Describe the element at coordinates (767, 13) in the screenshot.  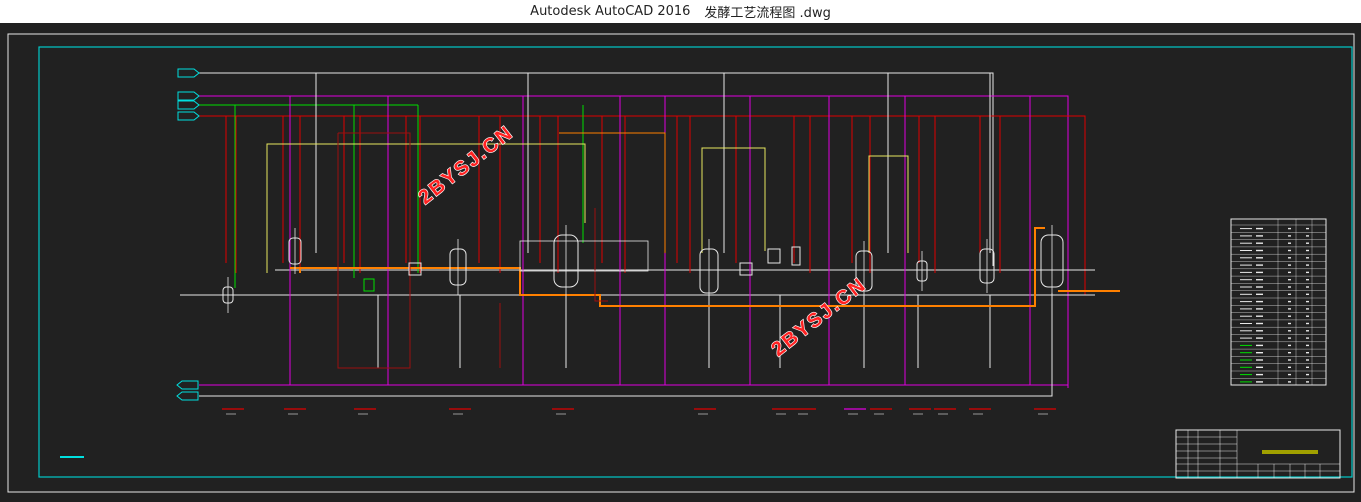
I see `file-name: 发酵工艺流程图 .dwg` at that location.